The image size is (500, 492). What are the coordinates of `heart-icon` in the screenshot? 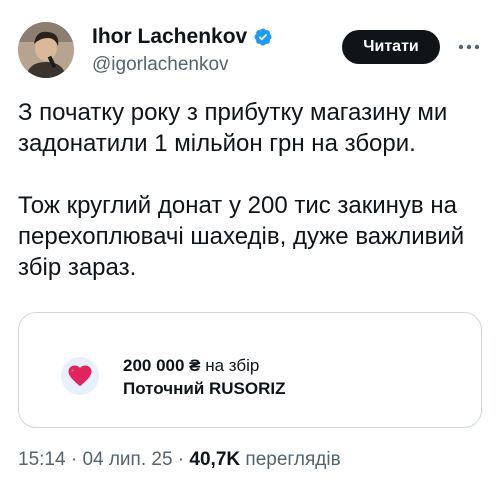 It's located at (80, 376).